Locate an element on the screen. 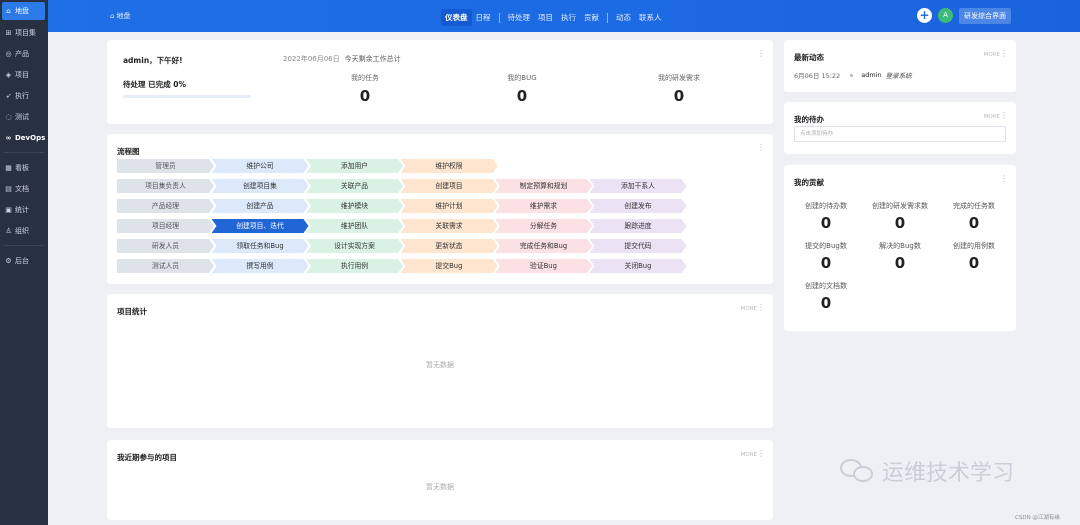 The height and width of the screenshot is (525, 1080). sidebar-item-admin: ⚙ 后台 is located at coordinates (24, 260).